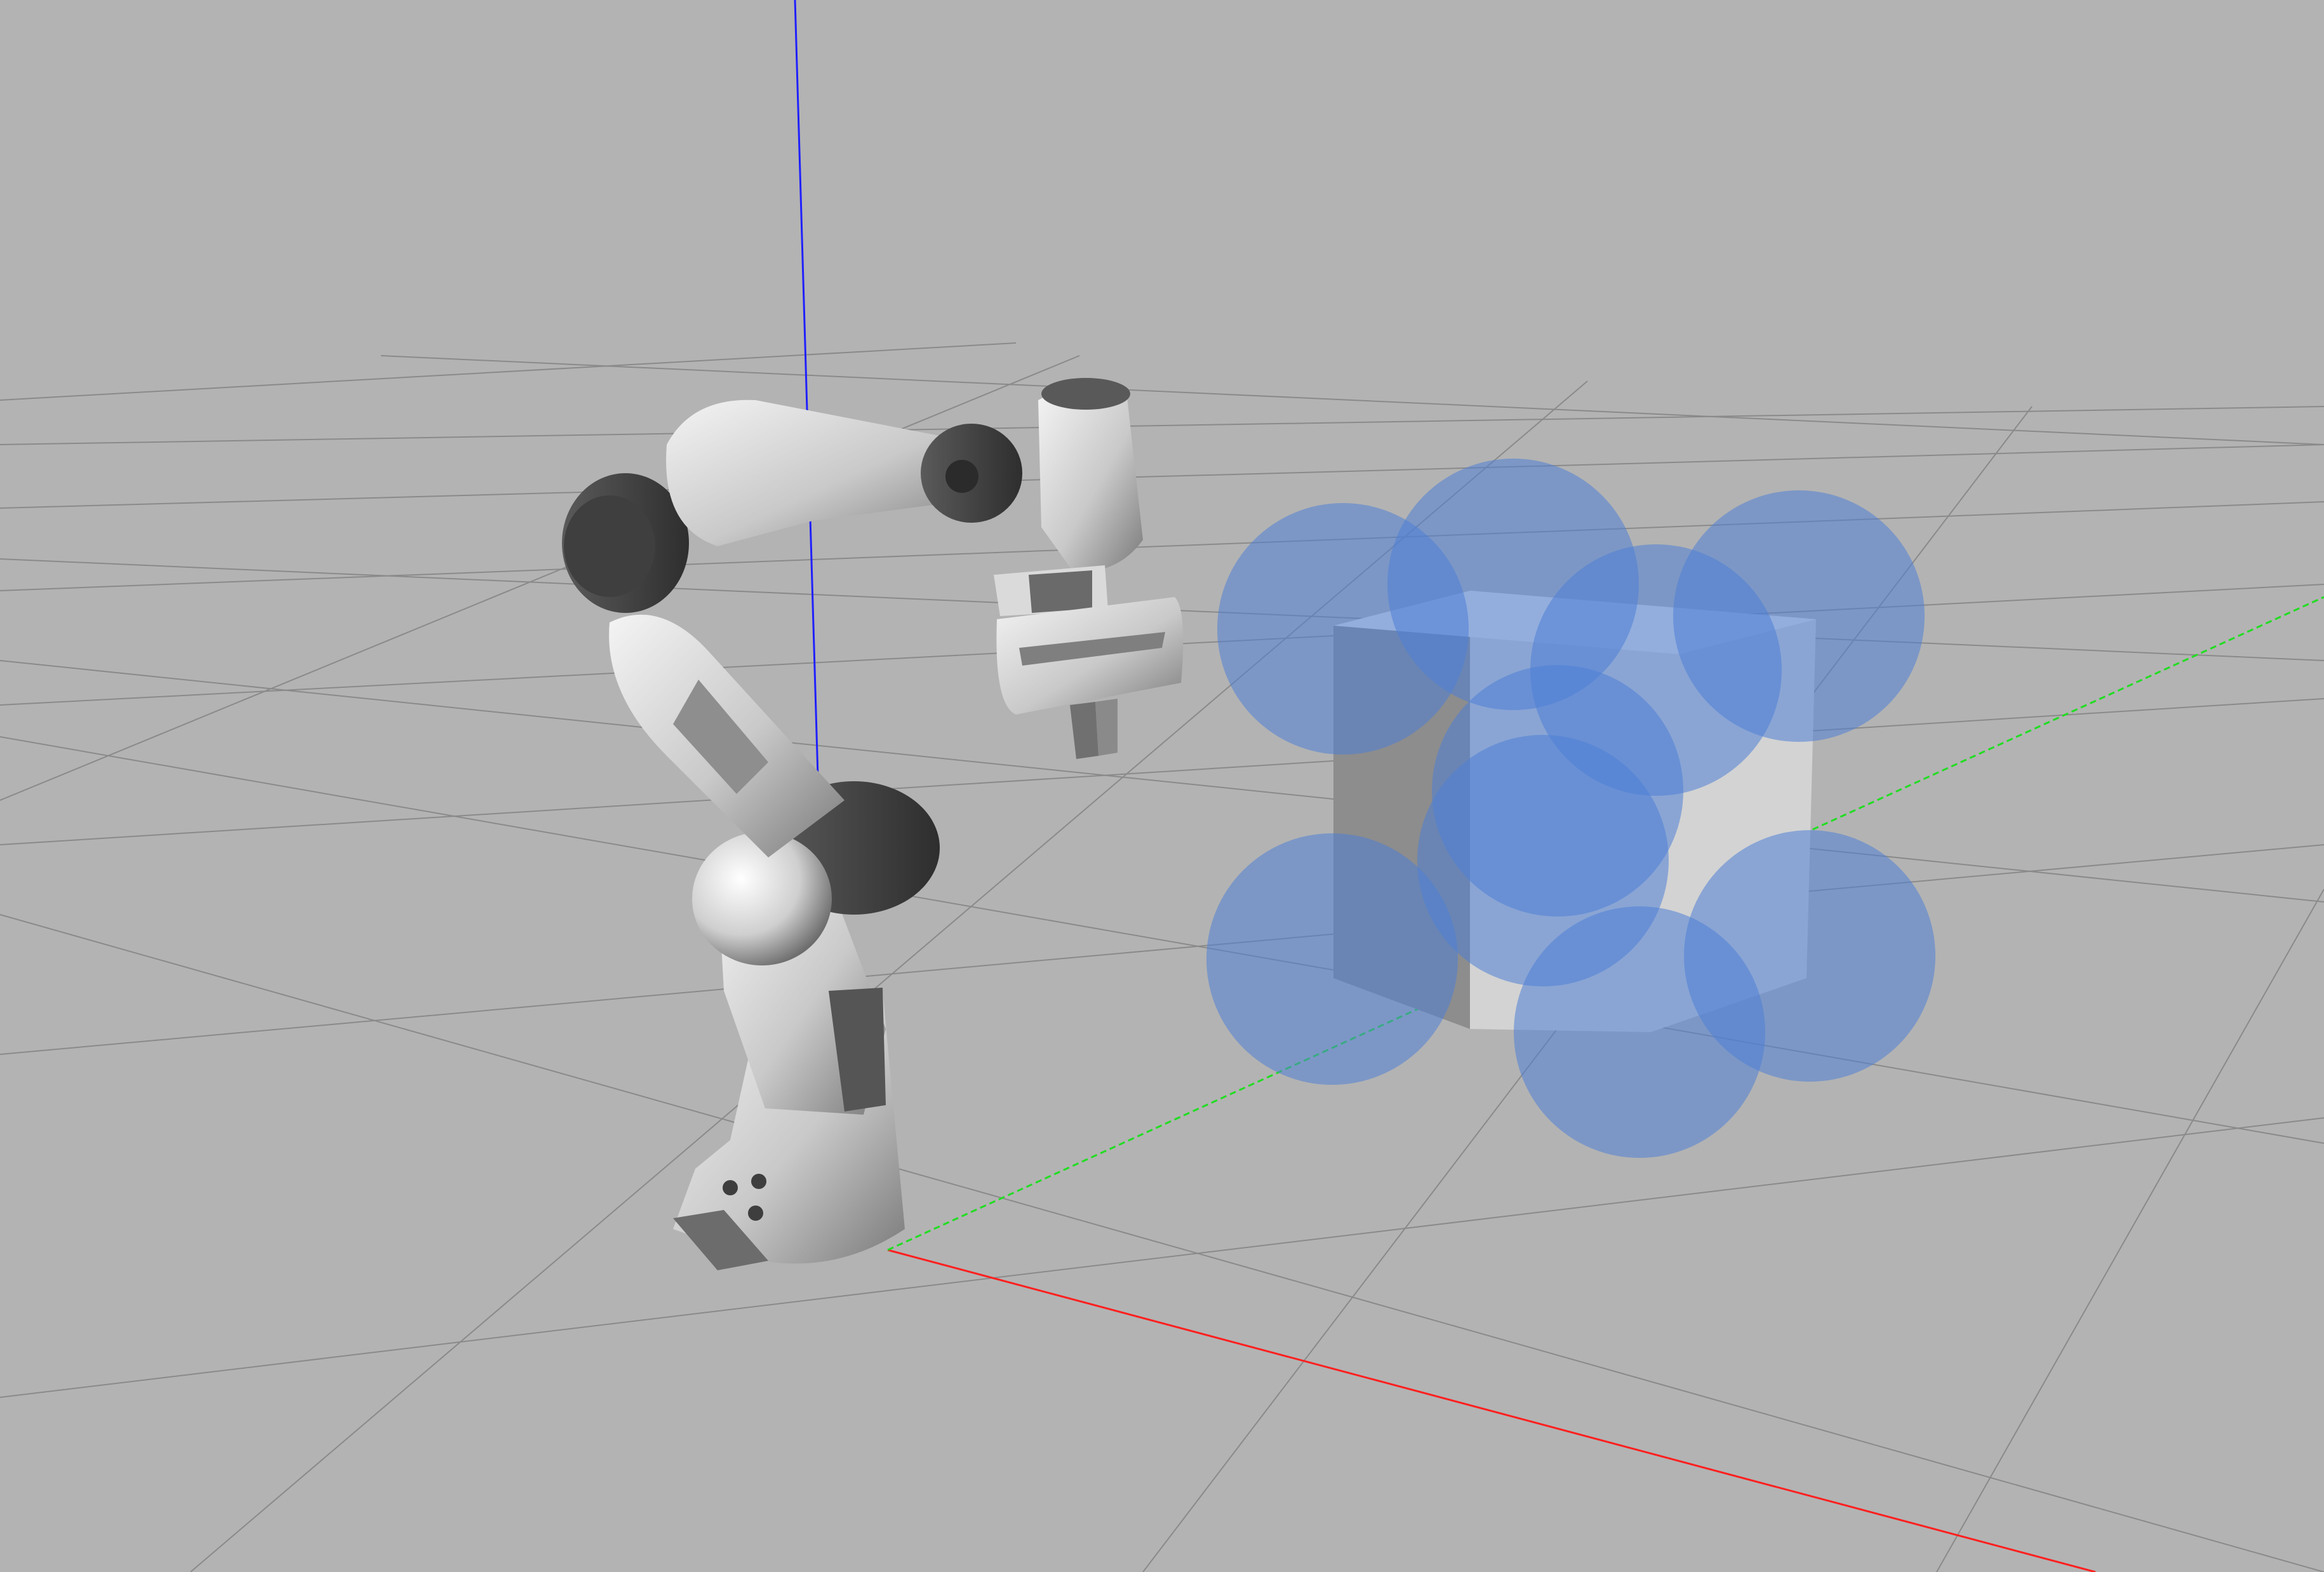 This screenshot has height=1572, width=2324. I want to click on collision-spheres, so click(1570, 808).